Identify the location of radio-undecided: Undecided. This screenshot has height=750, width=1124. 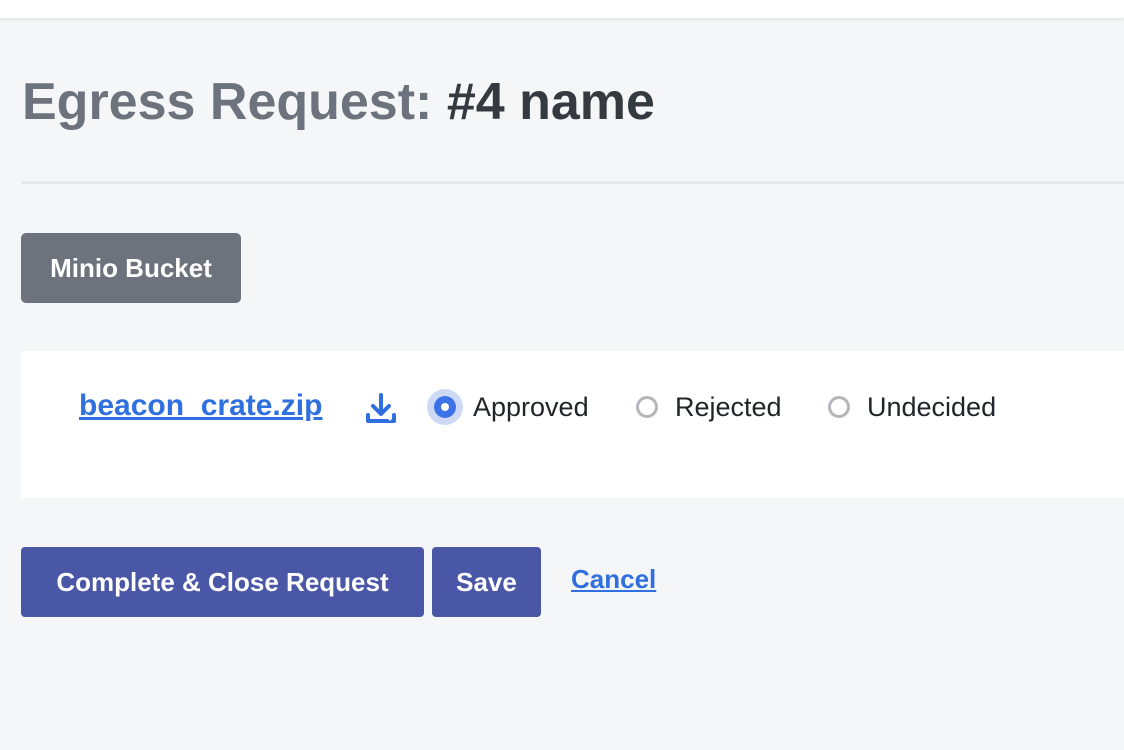
(912, 407).